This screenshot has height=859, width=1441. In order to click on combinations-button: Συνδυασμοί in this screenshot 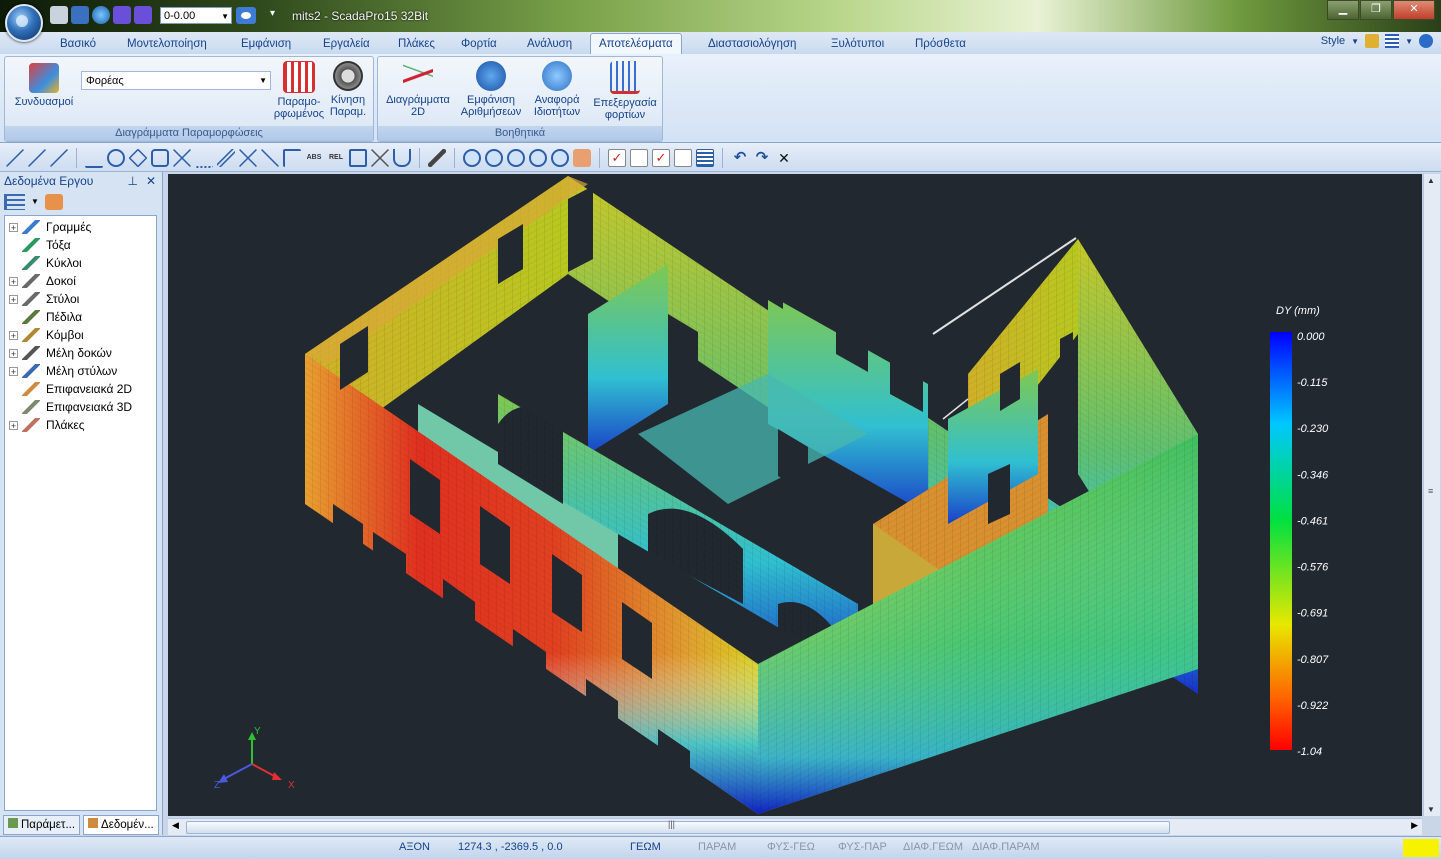, I will do `click(44, 85)`.